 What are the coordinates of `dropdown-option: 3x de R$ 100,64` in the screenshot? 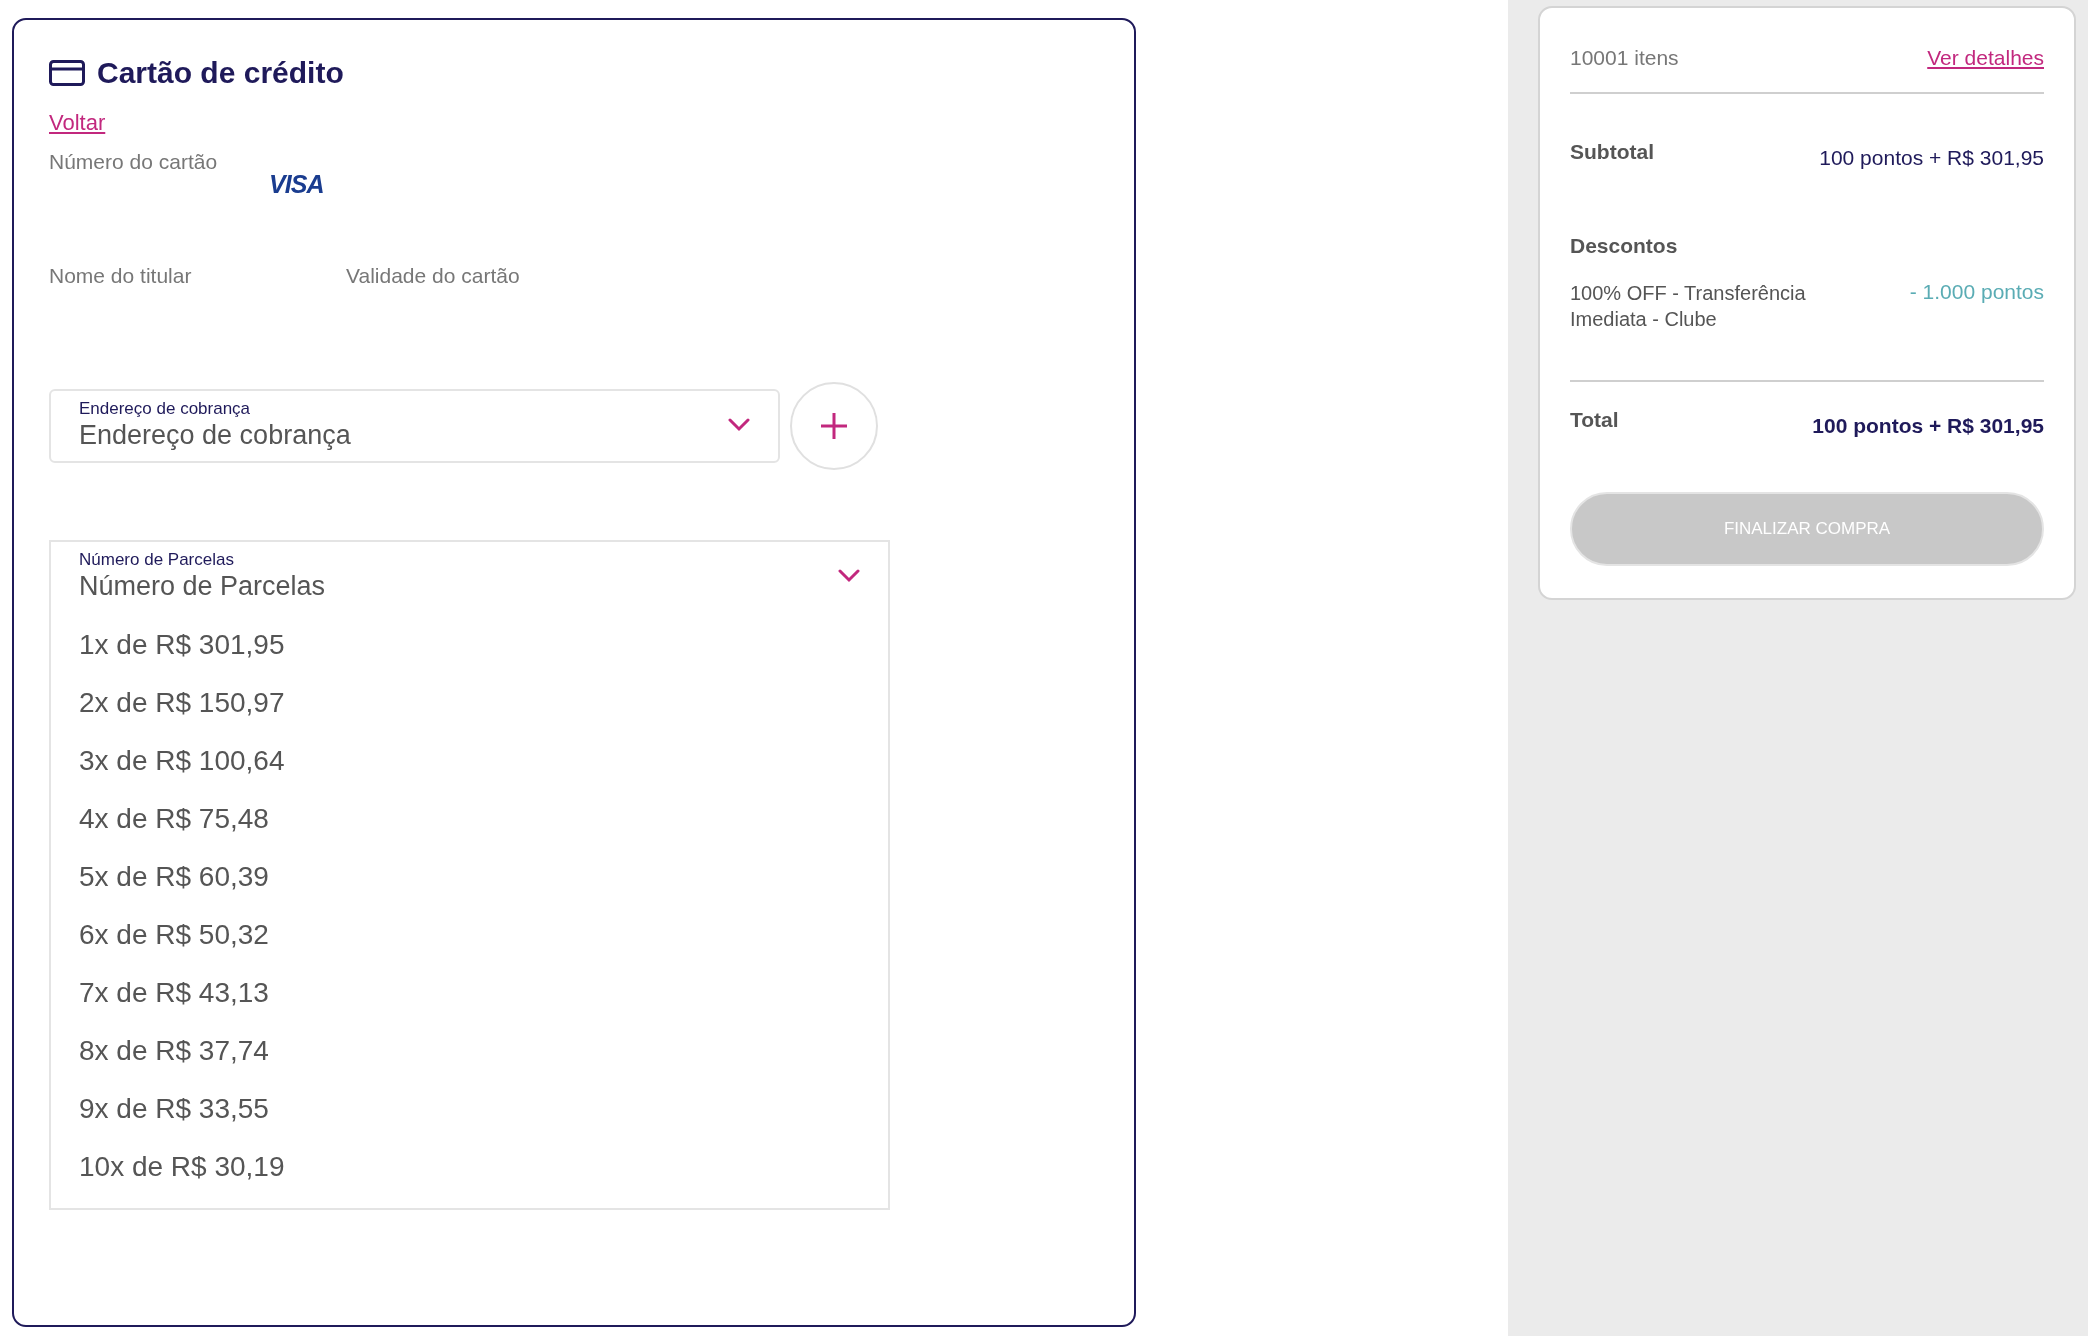 It's located at (469, 761).